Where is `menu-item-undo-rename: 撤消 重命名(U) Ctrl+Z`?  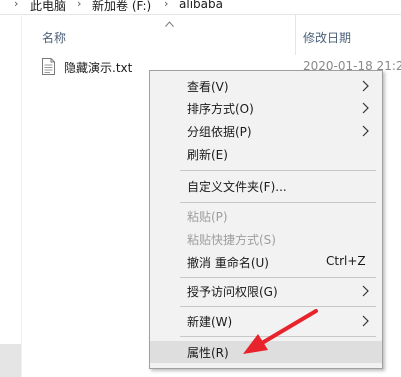 menu-item-undo-rename: 撤消 重命名(U) Ctrl+Z is located at coordinates (266, 262).